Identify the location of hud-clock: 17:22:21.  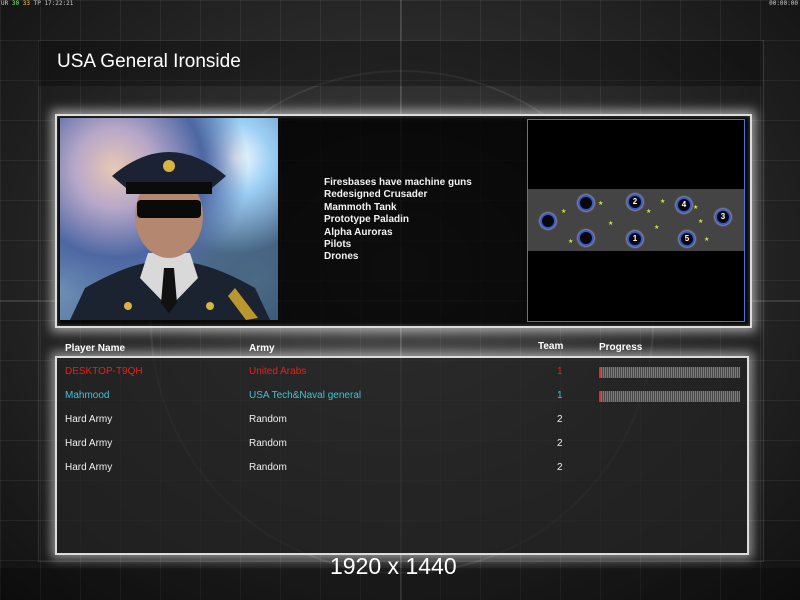
(59, 3).